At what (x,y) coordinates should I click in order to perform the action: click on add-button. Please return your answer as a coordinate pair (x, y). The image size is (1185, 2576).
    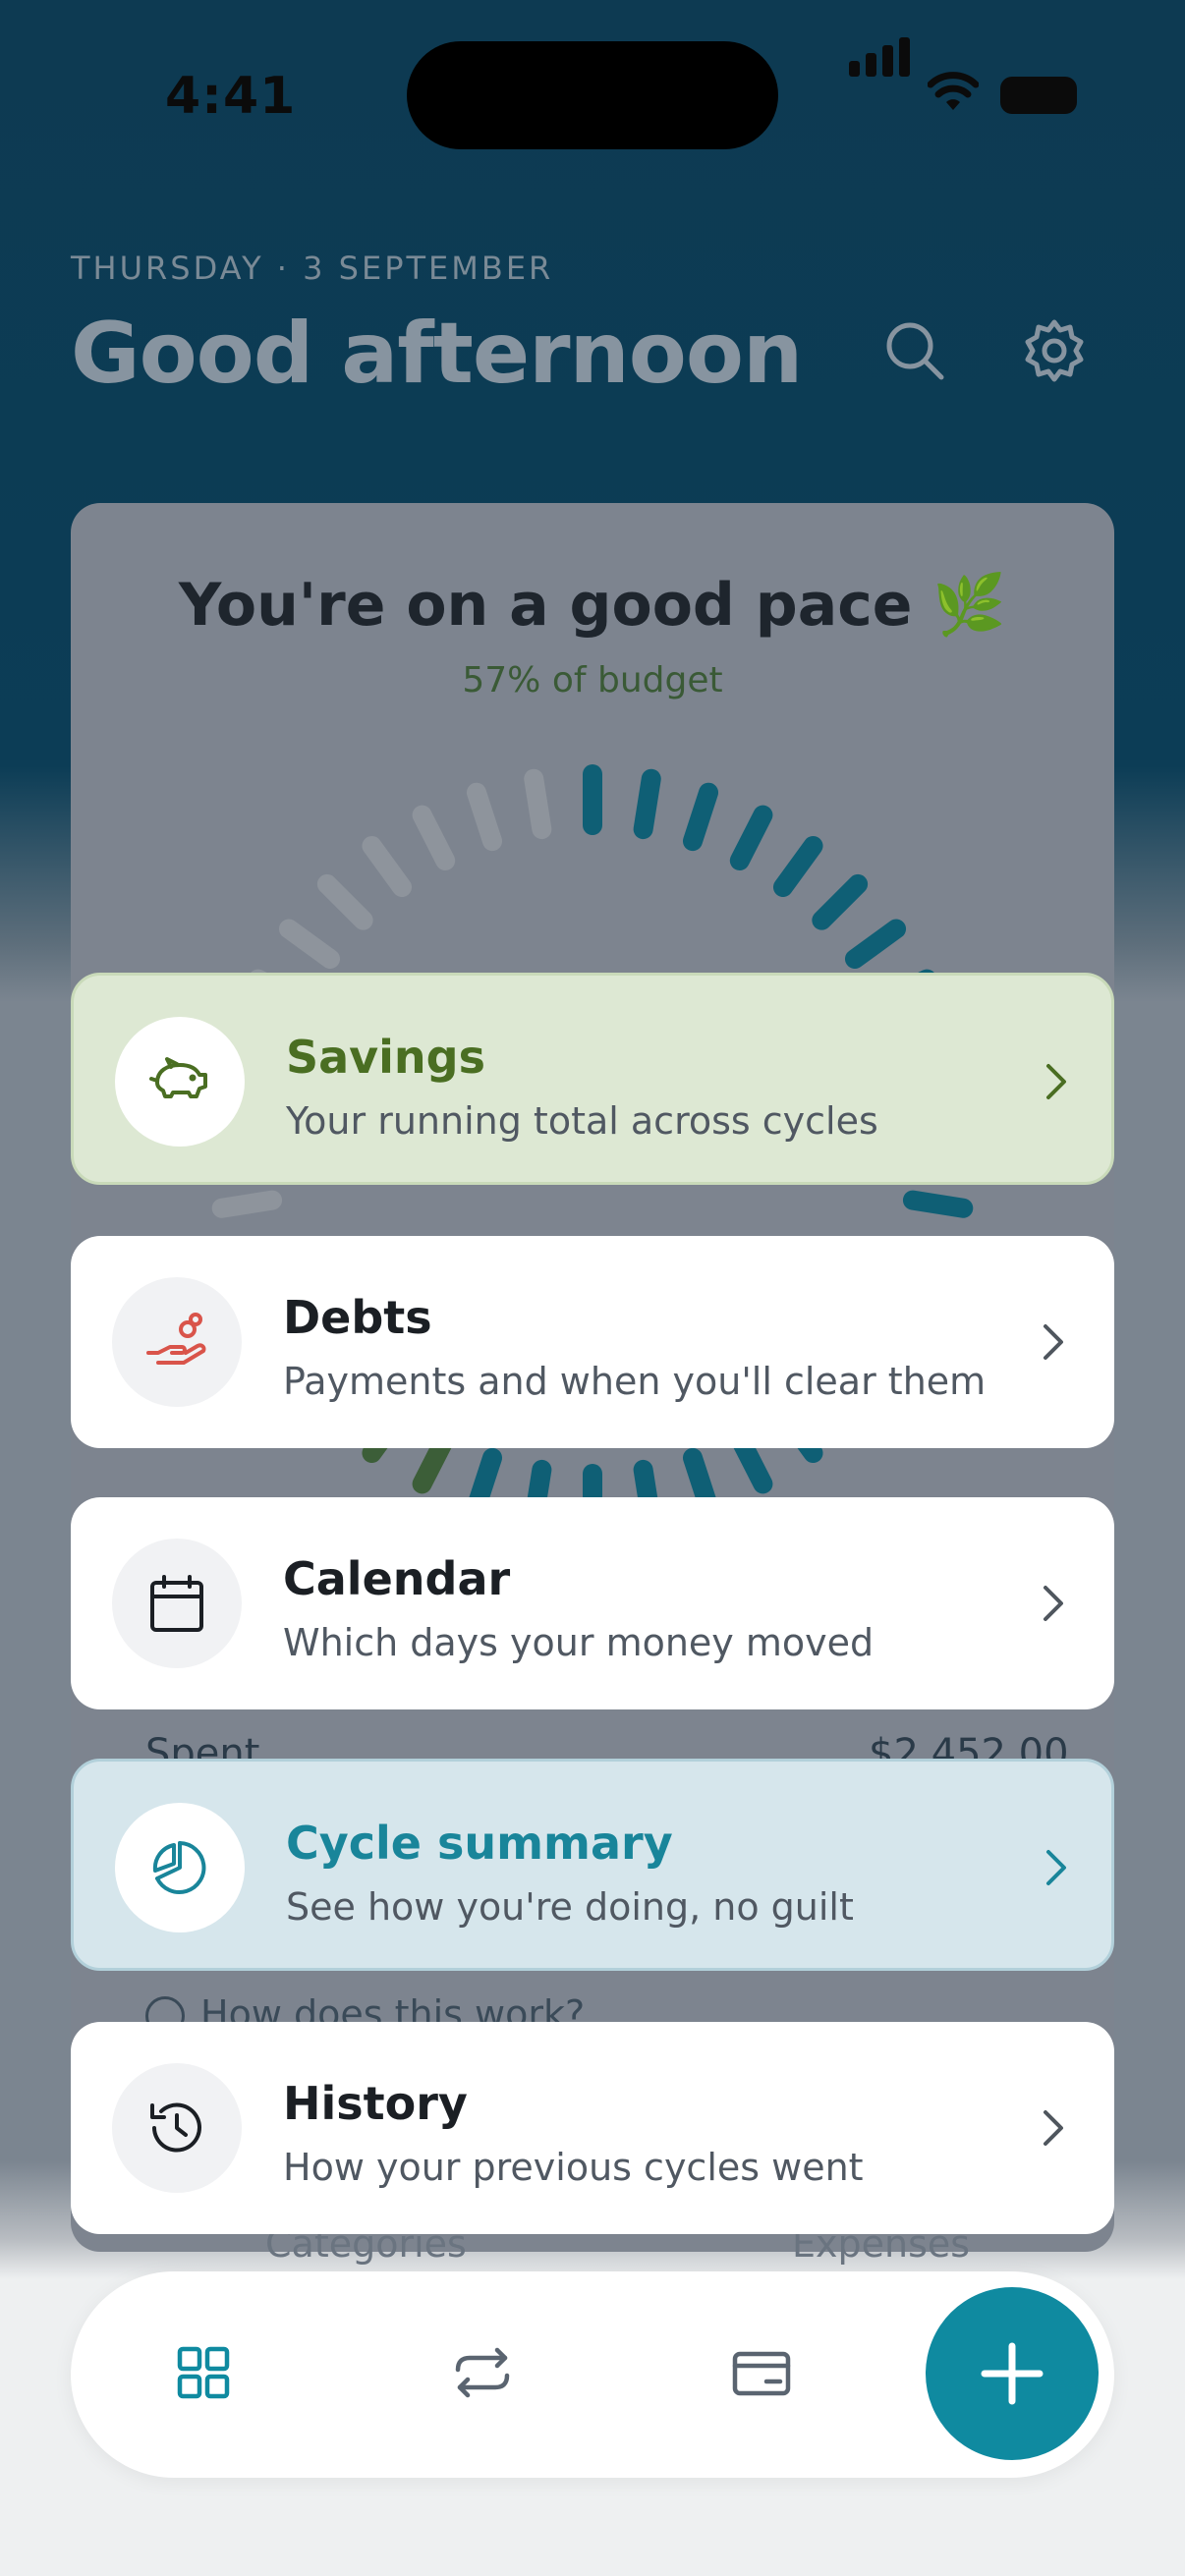
    Looking at the image, I should click on (1013, 2373).